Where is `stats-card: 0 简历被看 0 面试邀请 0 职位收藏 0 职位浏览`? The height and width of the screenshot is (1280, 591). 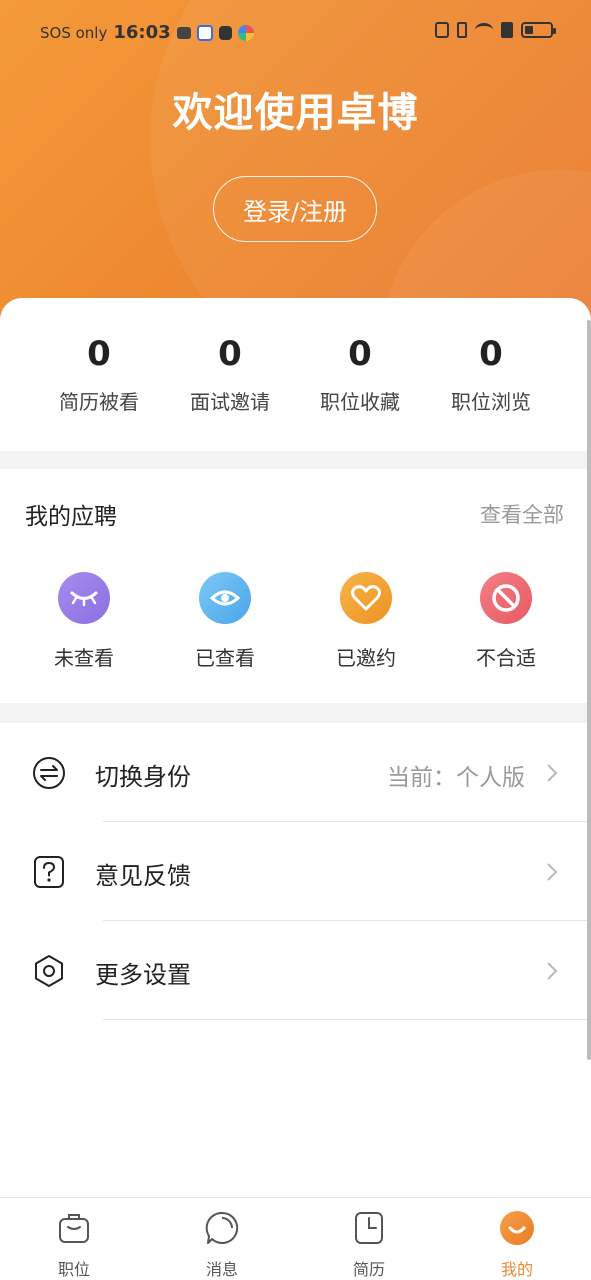
stats-card: 0 简历被看 0 面试邀请 0 职位收藏 0 职位浏览 is located at coordinates (295, 374).